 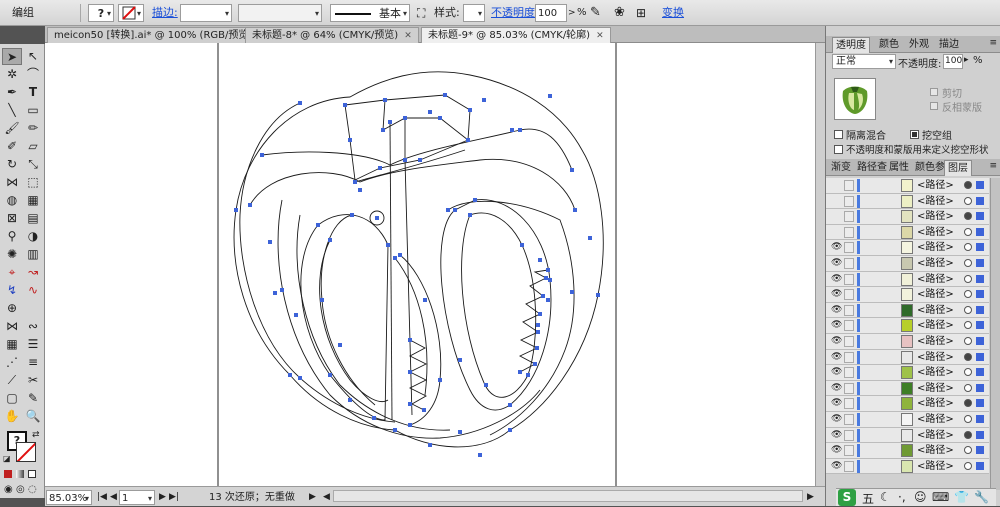 I want to click on hand-tool-icon: ✋, so click(x=12, y=416).